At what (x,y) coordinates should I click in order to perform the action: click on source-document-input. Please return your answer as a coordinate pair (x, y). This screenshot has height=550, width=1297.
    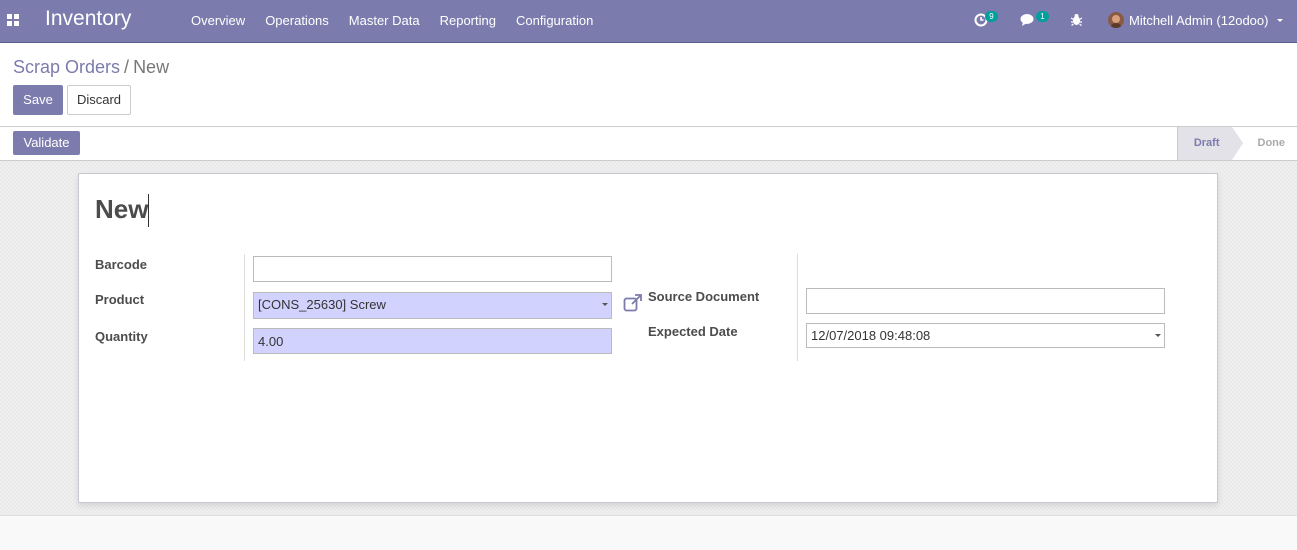
    Looking at the image, I should click on (985, 301).